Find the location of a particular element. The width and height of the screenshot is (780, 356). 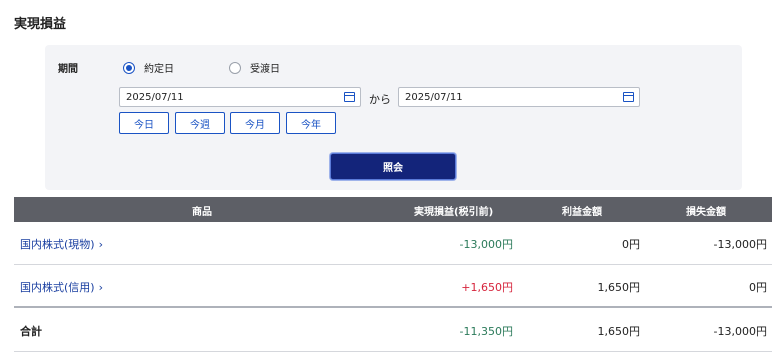

table-row: 国内株式(信用) › +1,650円 1,650円 0円 is located at coordinates (393, 286).